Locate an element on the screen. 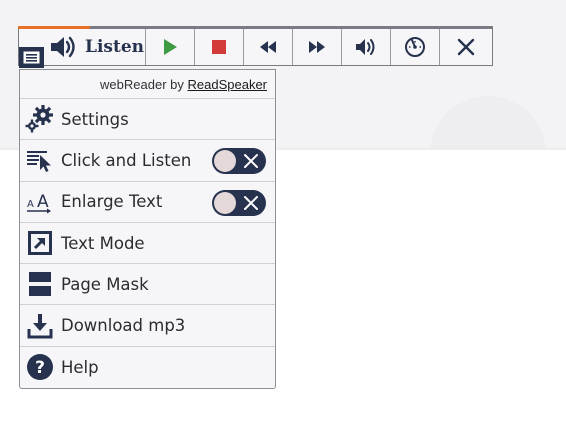 This screenshot has width=566, height=434. speed-button is located at coordinates (416, 47).